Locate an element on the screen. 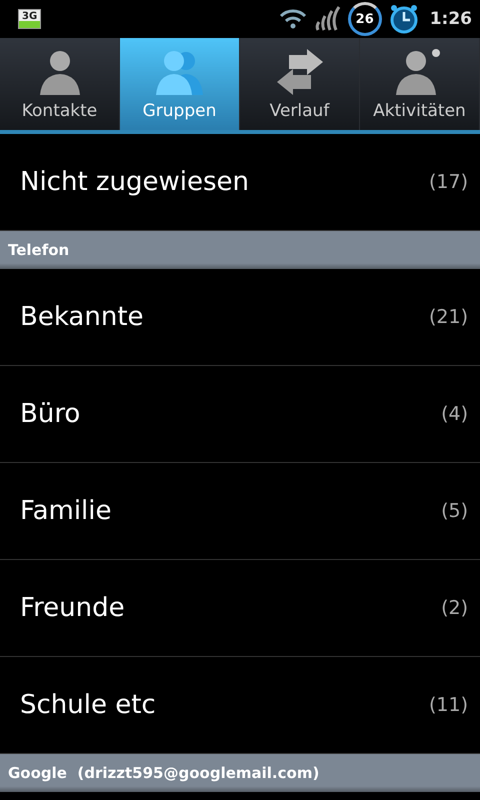  member-count: (4) is located at coordinates (454, 414).